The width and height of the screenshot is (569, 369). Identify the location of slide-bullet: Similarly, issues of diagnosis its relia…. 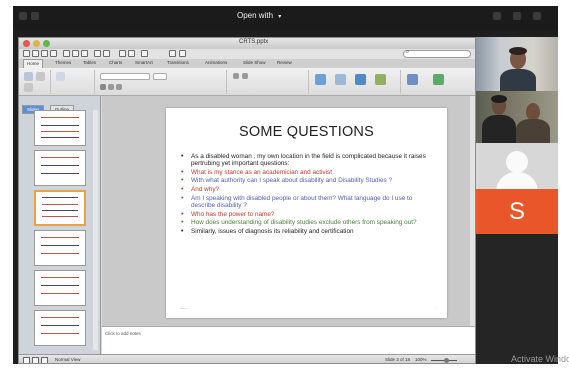
(308, 232).